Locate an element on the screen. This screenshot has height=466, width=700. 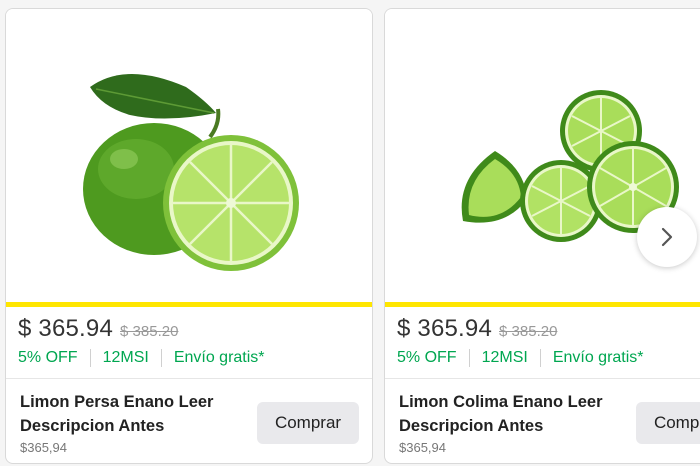
carousel-next-button is located at coordinates (667, 237).